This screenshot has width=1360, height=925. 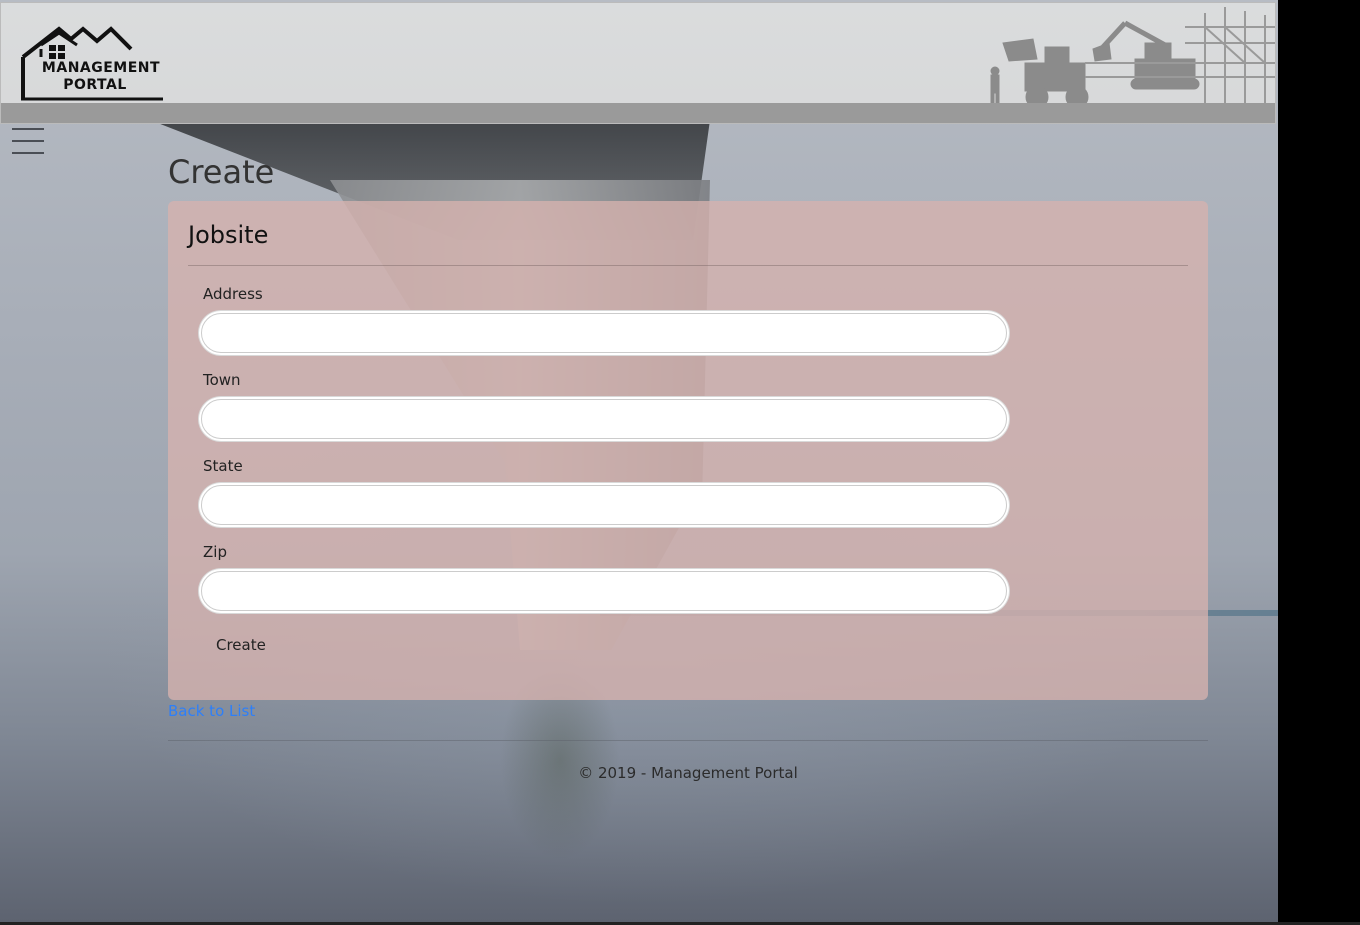 What do you see at coordinates (211, 711) in the screenshot?
I see `back-to-list-link: Back to List` at bounding box center [211, 711].